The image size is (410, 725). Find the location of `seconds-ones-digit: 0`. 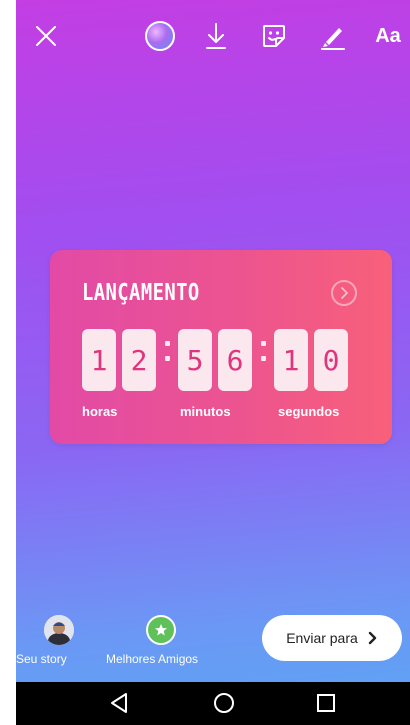

seconds-ones-digit: 0 is located at coordinates (331, 360).